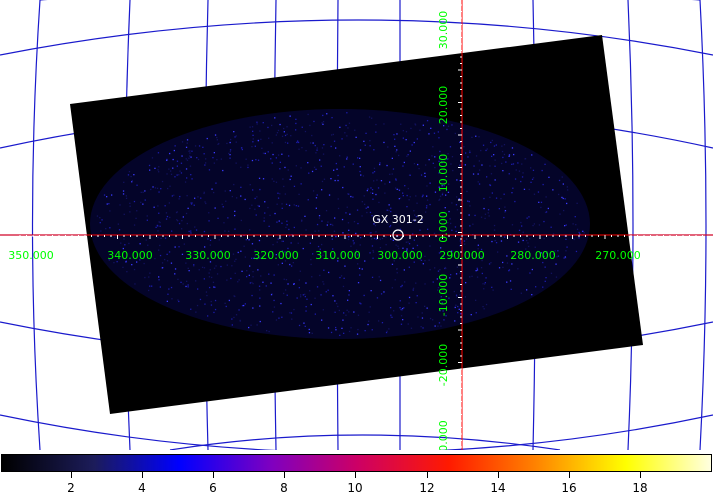 The height and width of the screenshot is (498, 713). I want to click on colorbar-gradient, so click(356, 463).